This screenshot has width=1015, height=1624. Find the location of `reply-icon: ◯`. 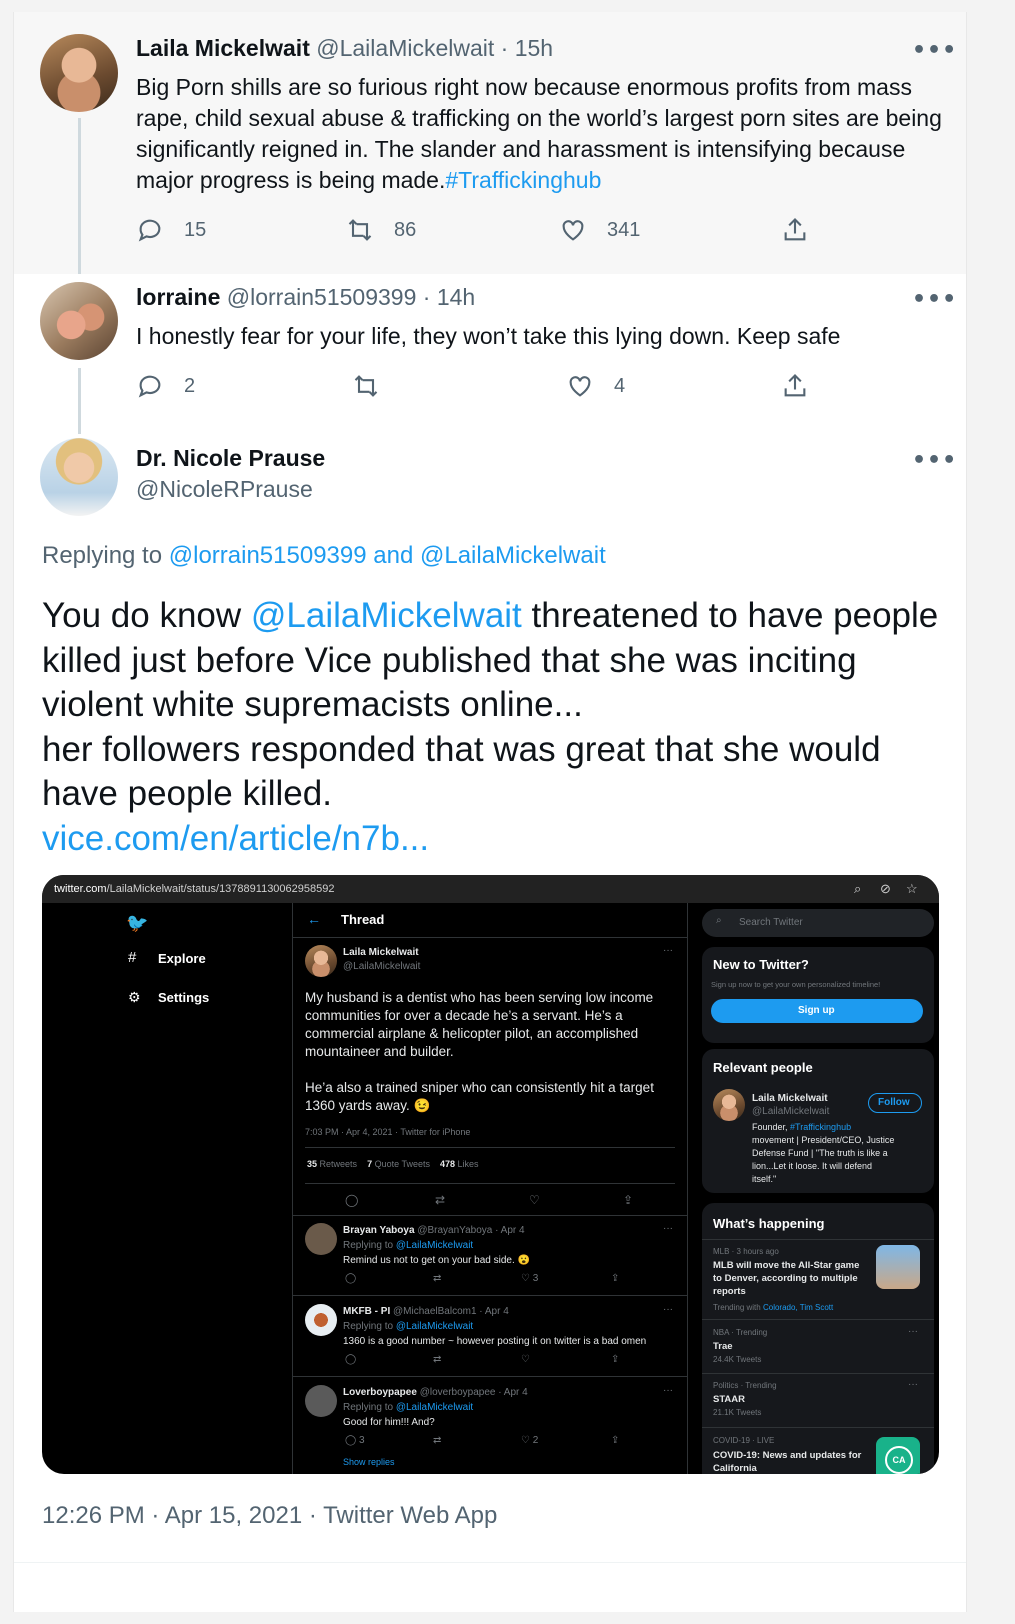

reply-icon: ◯ is located at coordinates (352, 1200).